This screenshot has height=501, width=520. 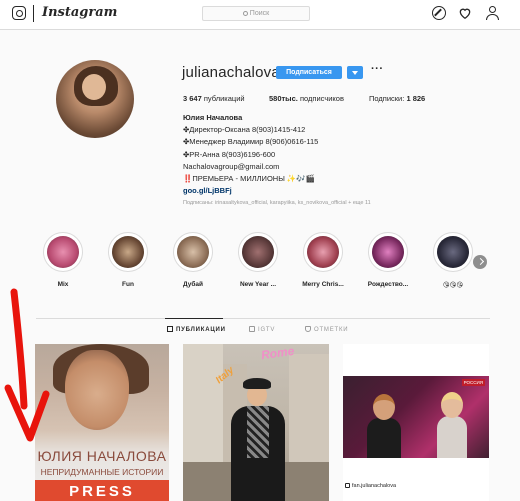 I want to click on posts-count-label: публикаций, so click(x=224, y=98).